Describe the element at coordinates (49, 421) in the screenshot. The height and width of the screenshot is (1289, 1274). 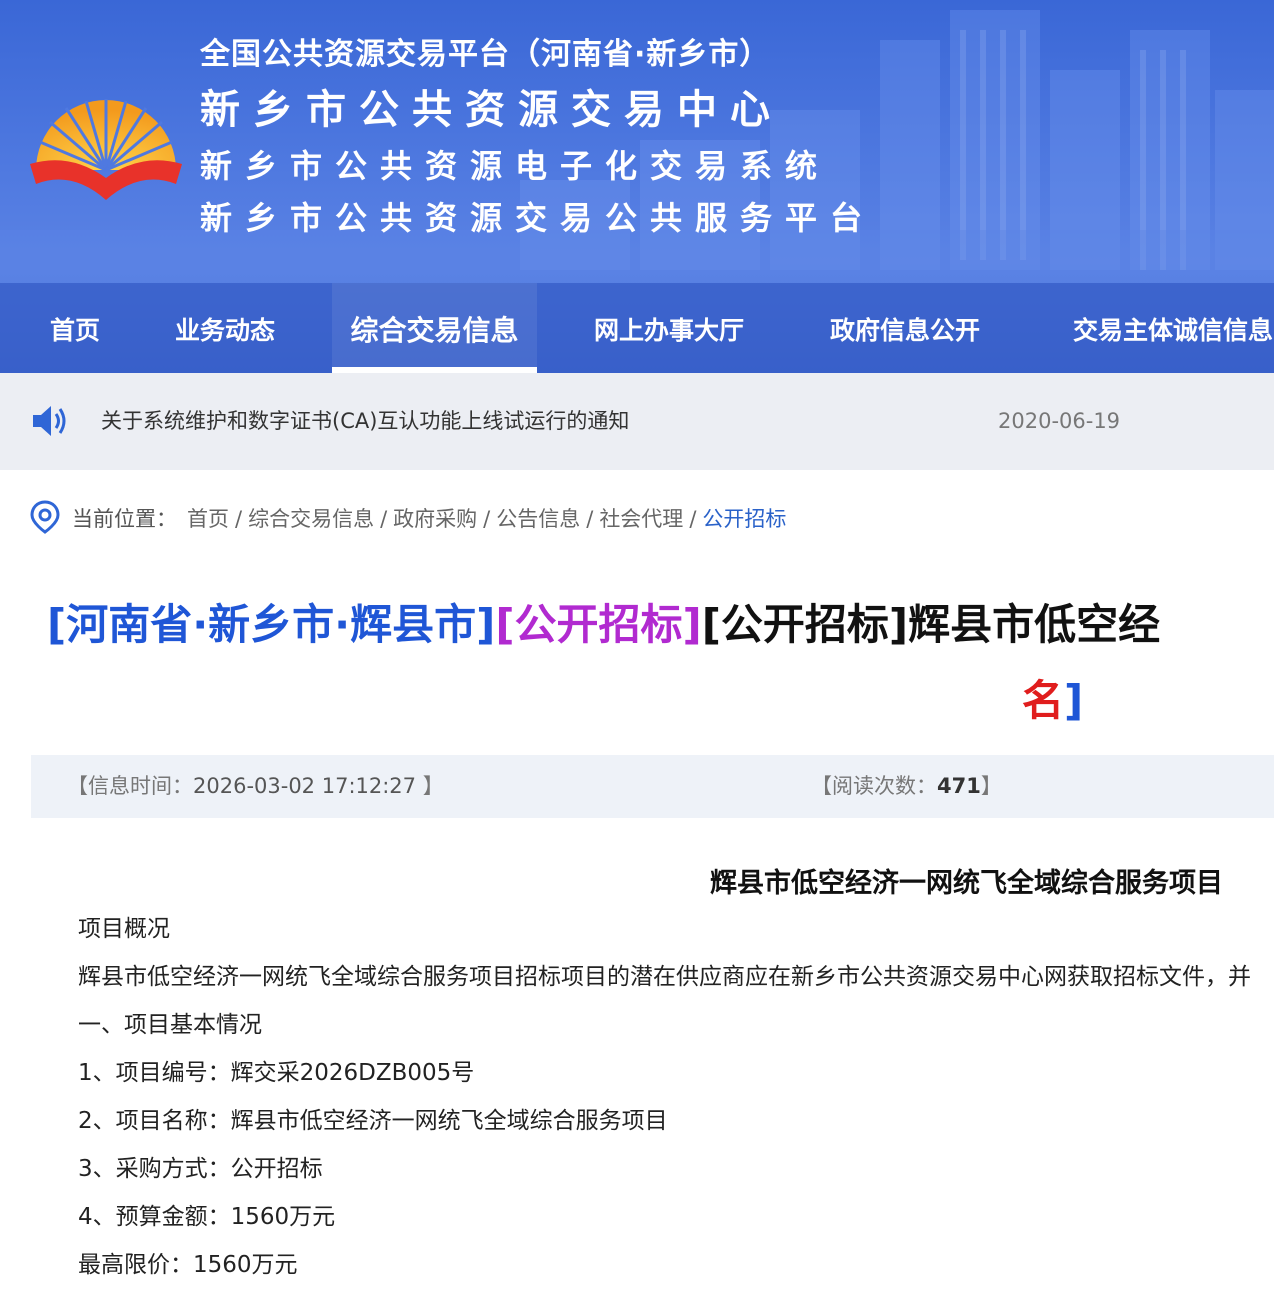
I see `speaker-icon` at that location.